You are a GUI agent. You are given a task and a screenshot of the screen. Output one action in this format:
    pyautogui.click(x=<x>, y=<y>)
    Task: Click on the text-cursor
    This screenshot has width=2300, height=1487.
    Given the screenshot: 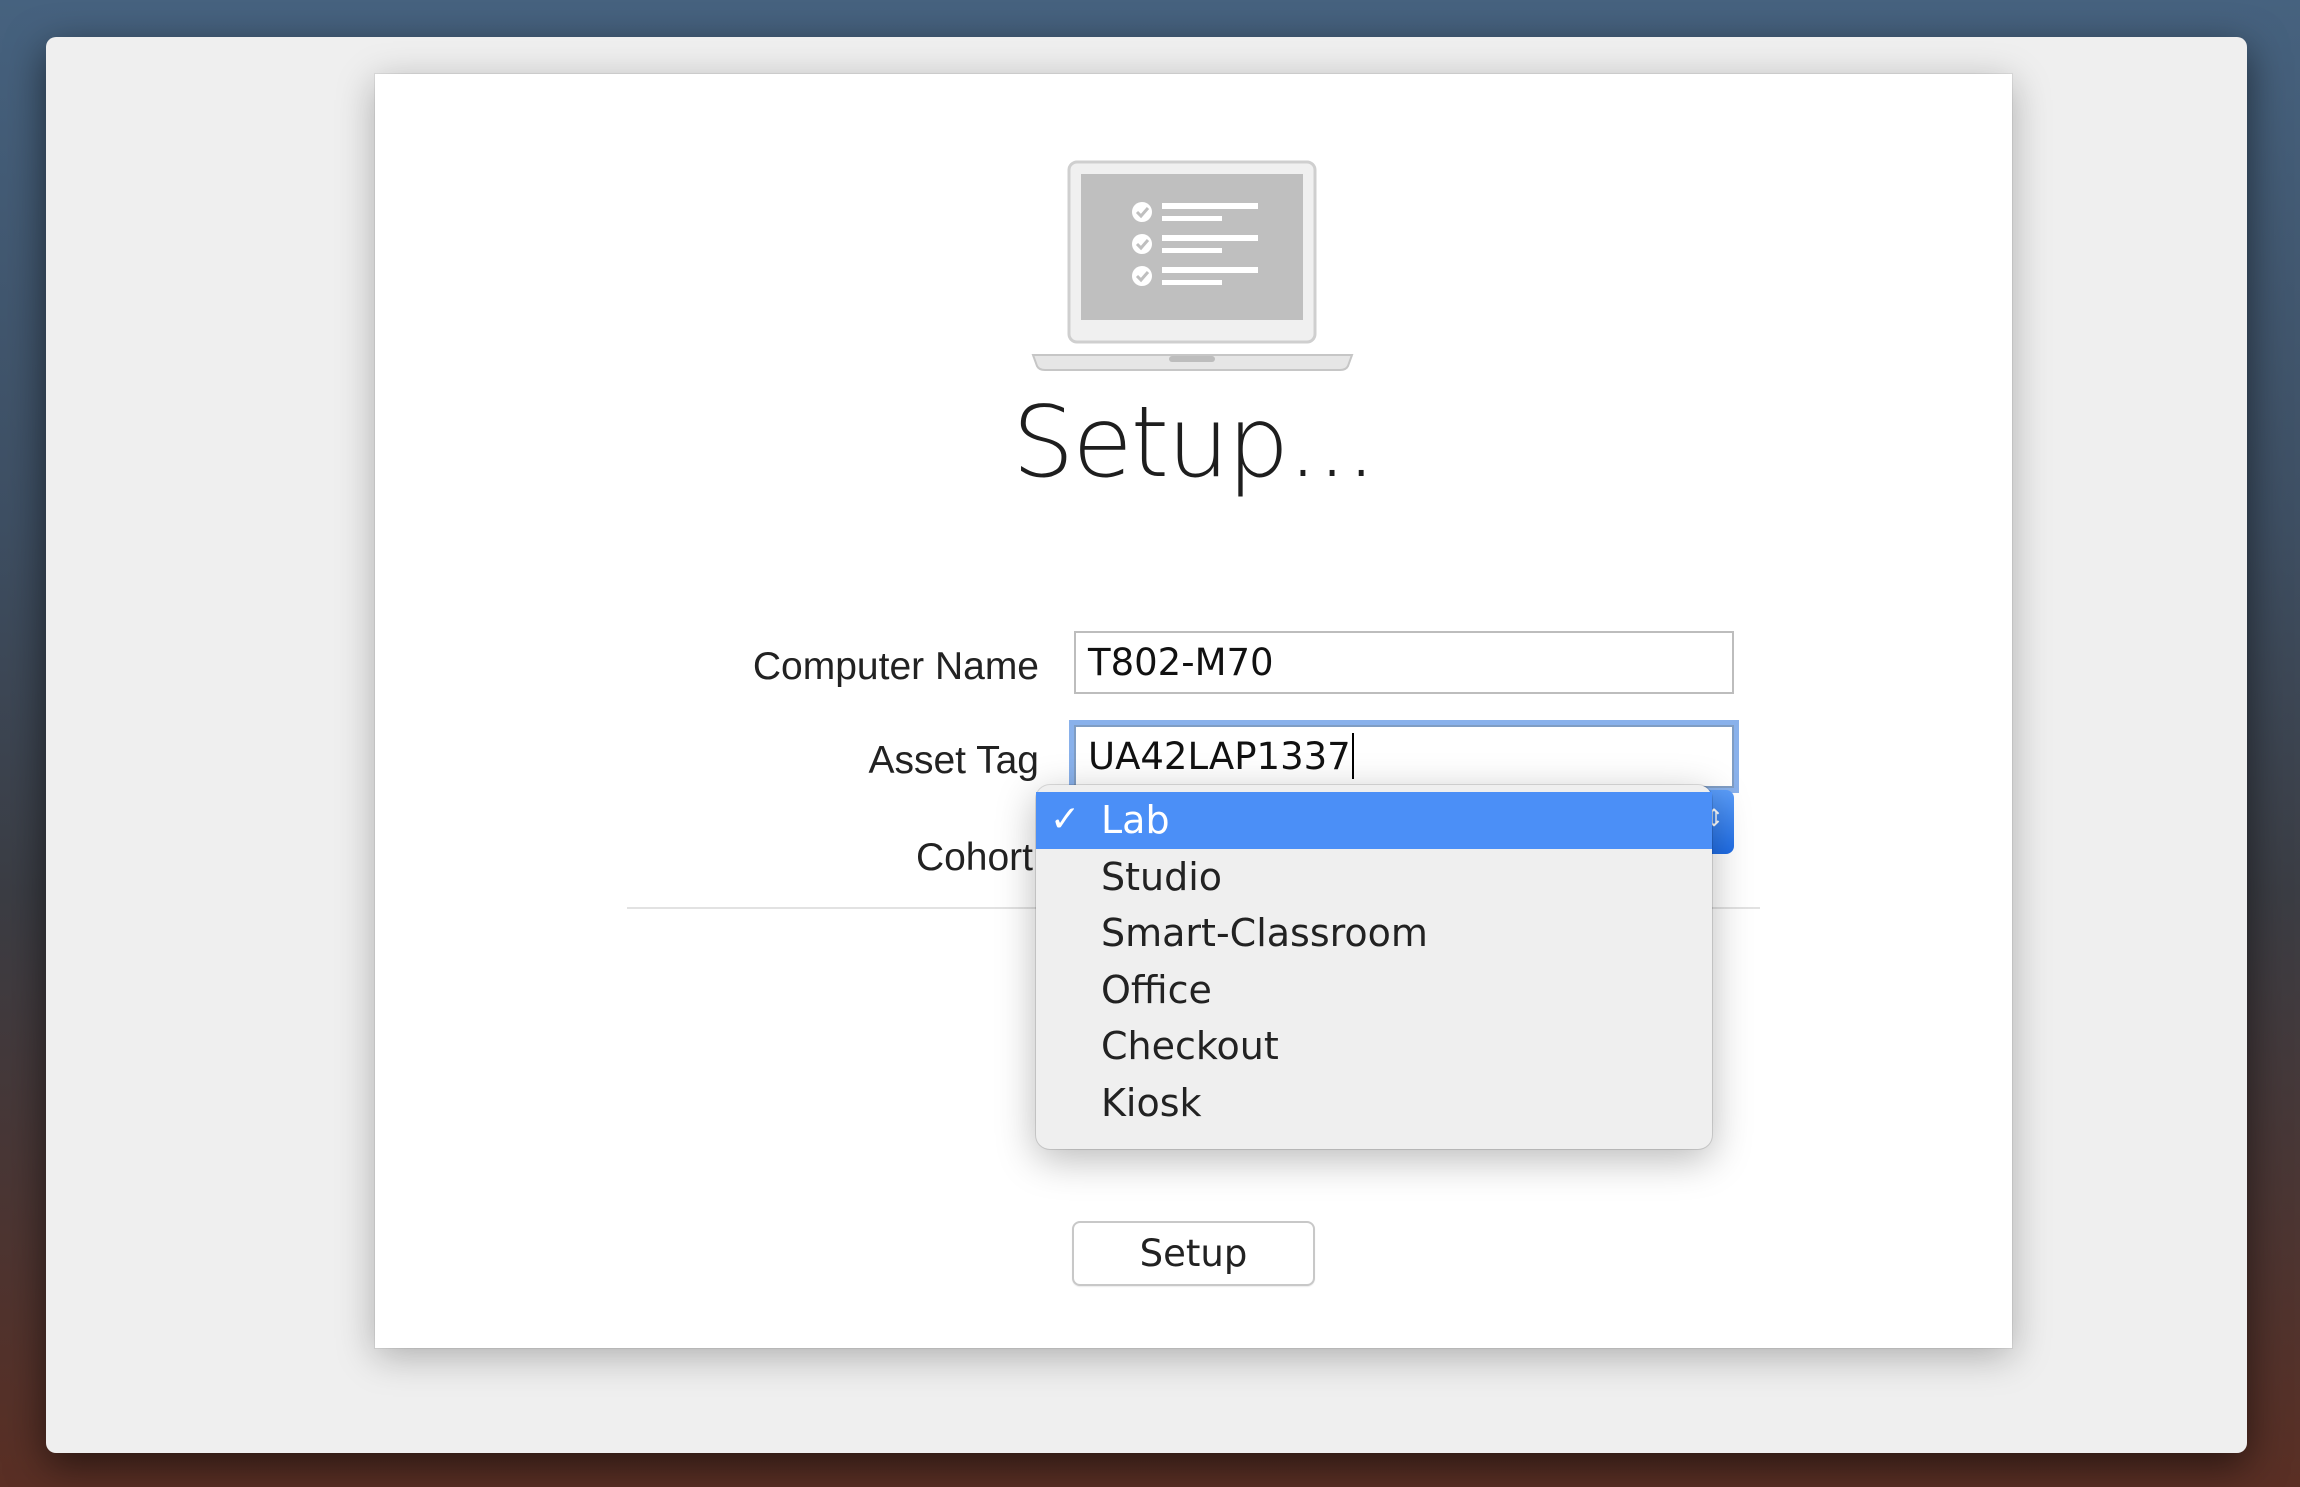 What is the action you would take?
    pyautogui.click(x=1352, y=755)
    